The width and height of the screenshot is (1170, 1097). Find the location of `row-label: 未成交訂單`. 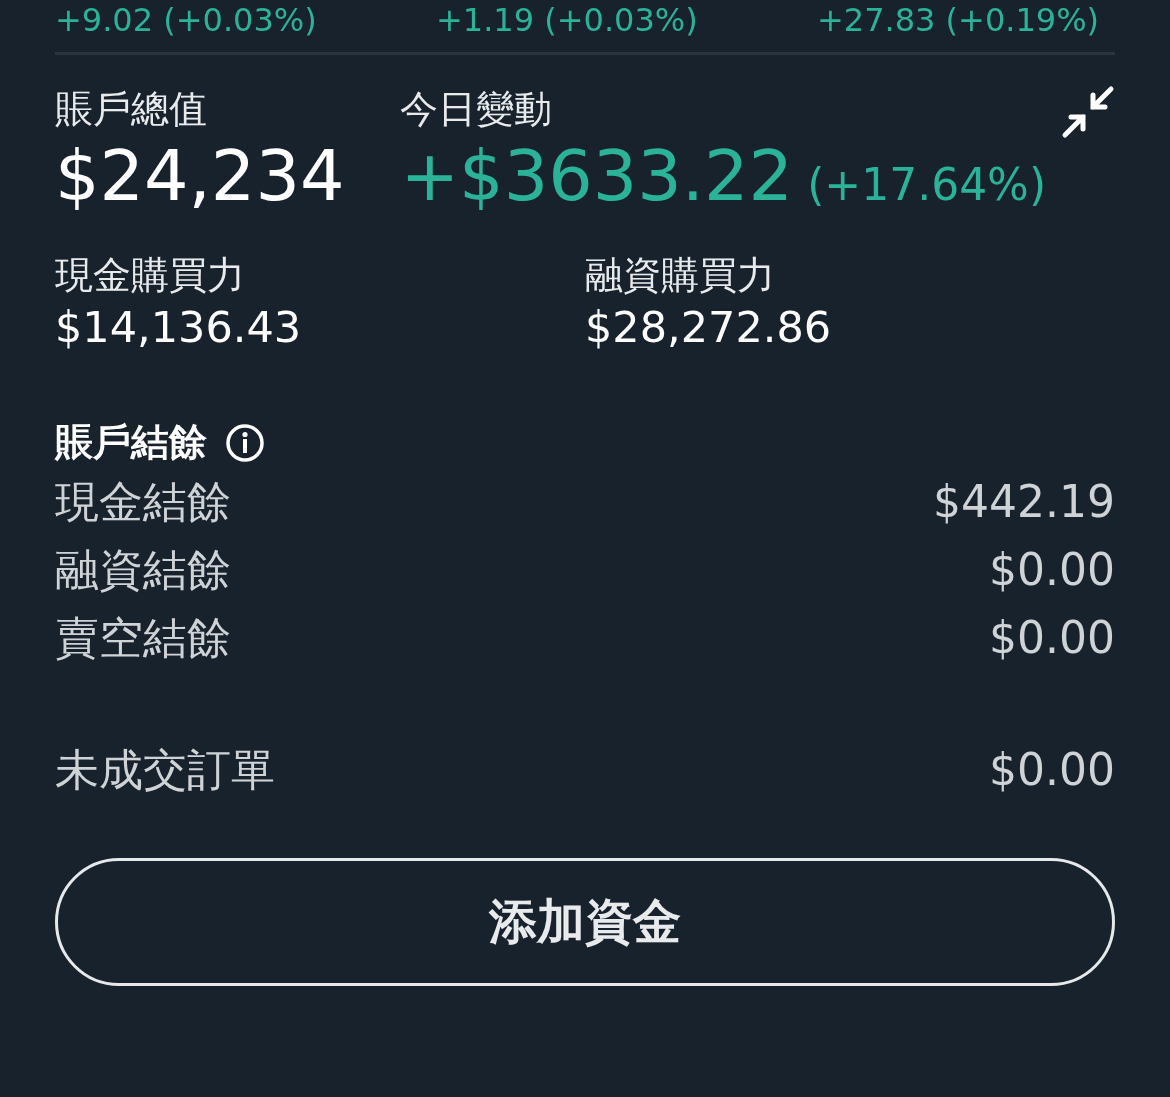

row-label: 未成交訂單 is located at coordinates (165, 770).